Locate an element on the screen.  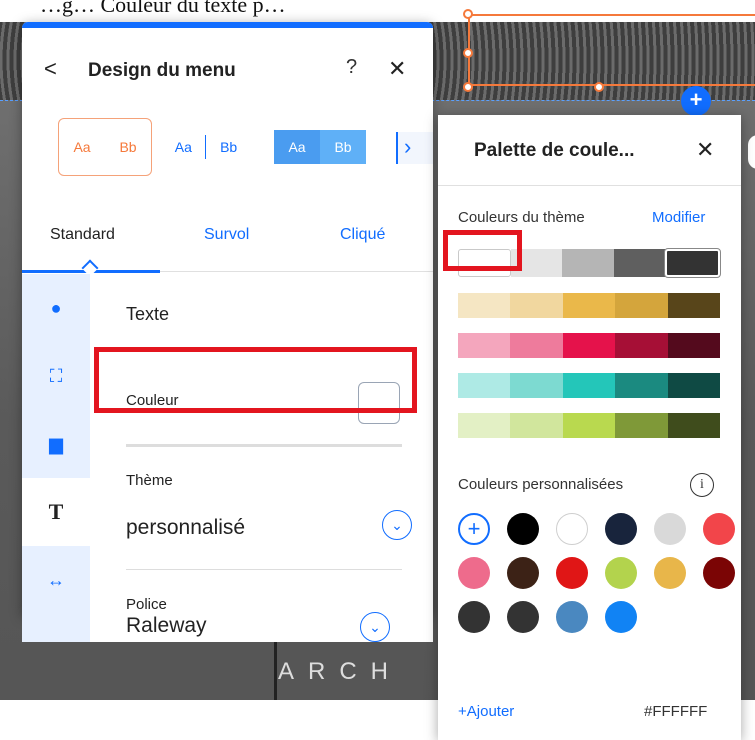
add-color-icon: + is located at coordinates (474, 529).